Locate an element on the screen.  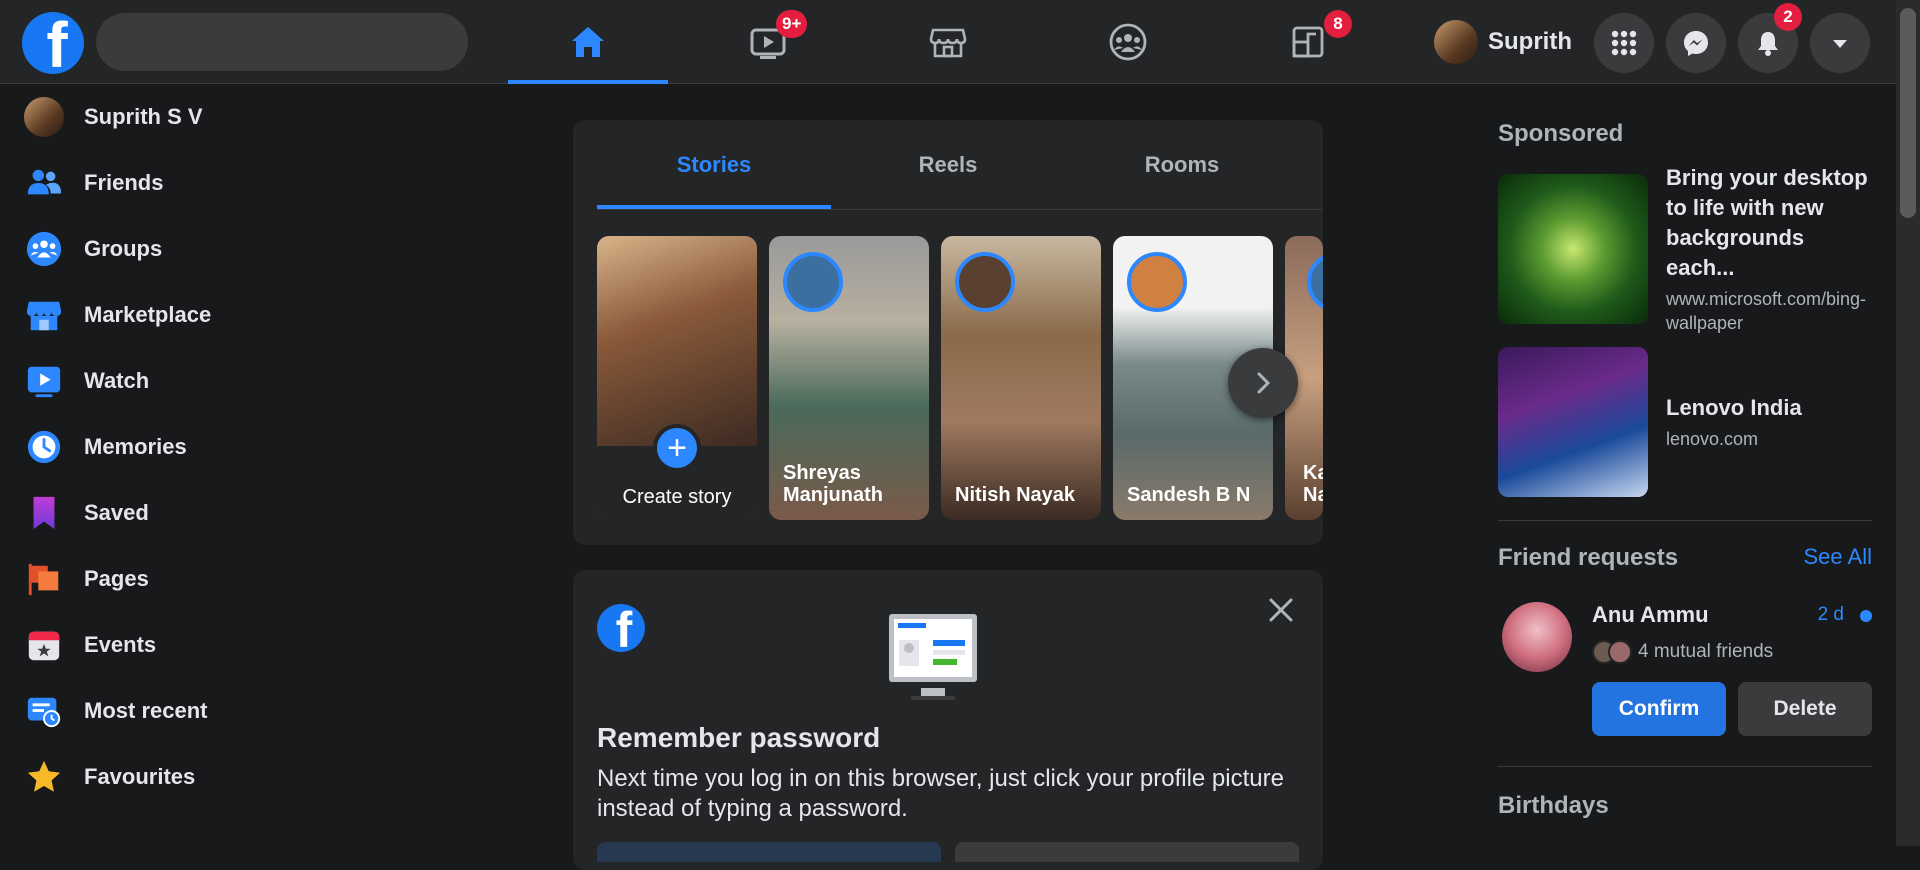
sidebar-item-friends: Friends is located at coordinates (210, 183).